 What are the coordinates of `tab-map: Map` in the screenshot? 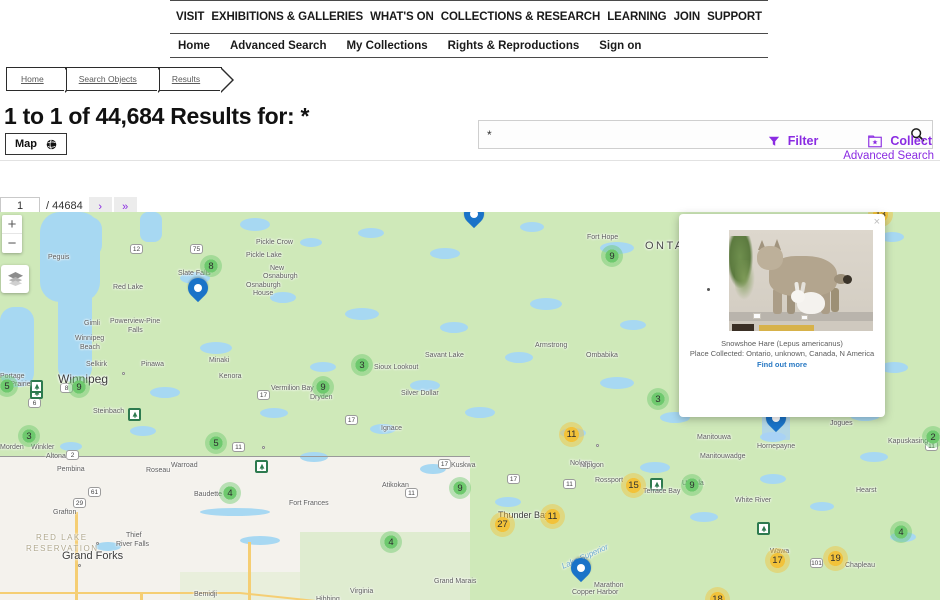 It's located at (36, 144).